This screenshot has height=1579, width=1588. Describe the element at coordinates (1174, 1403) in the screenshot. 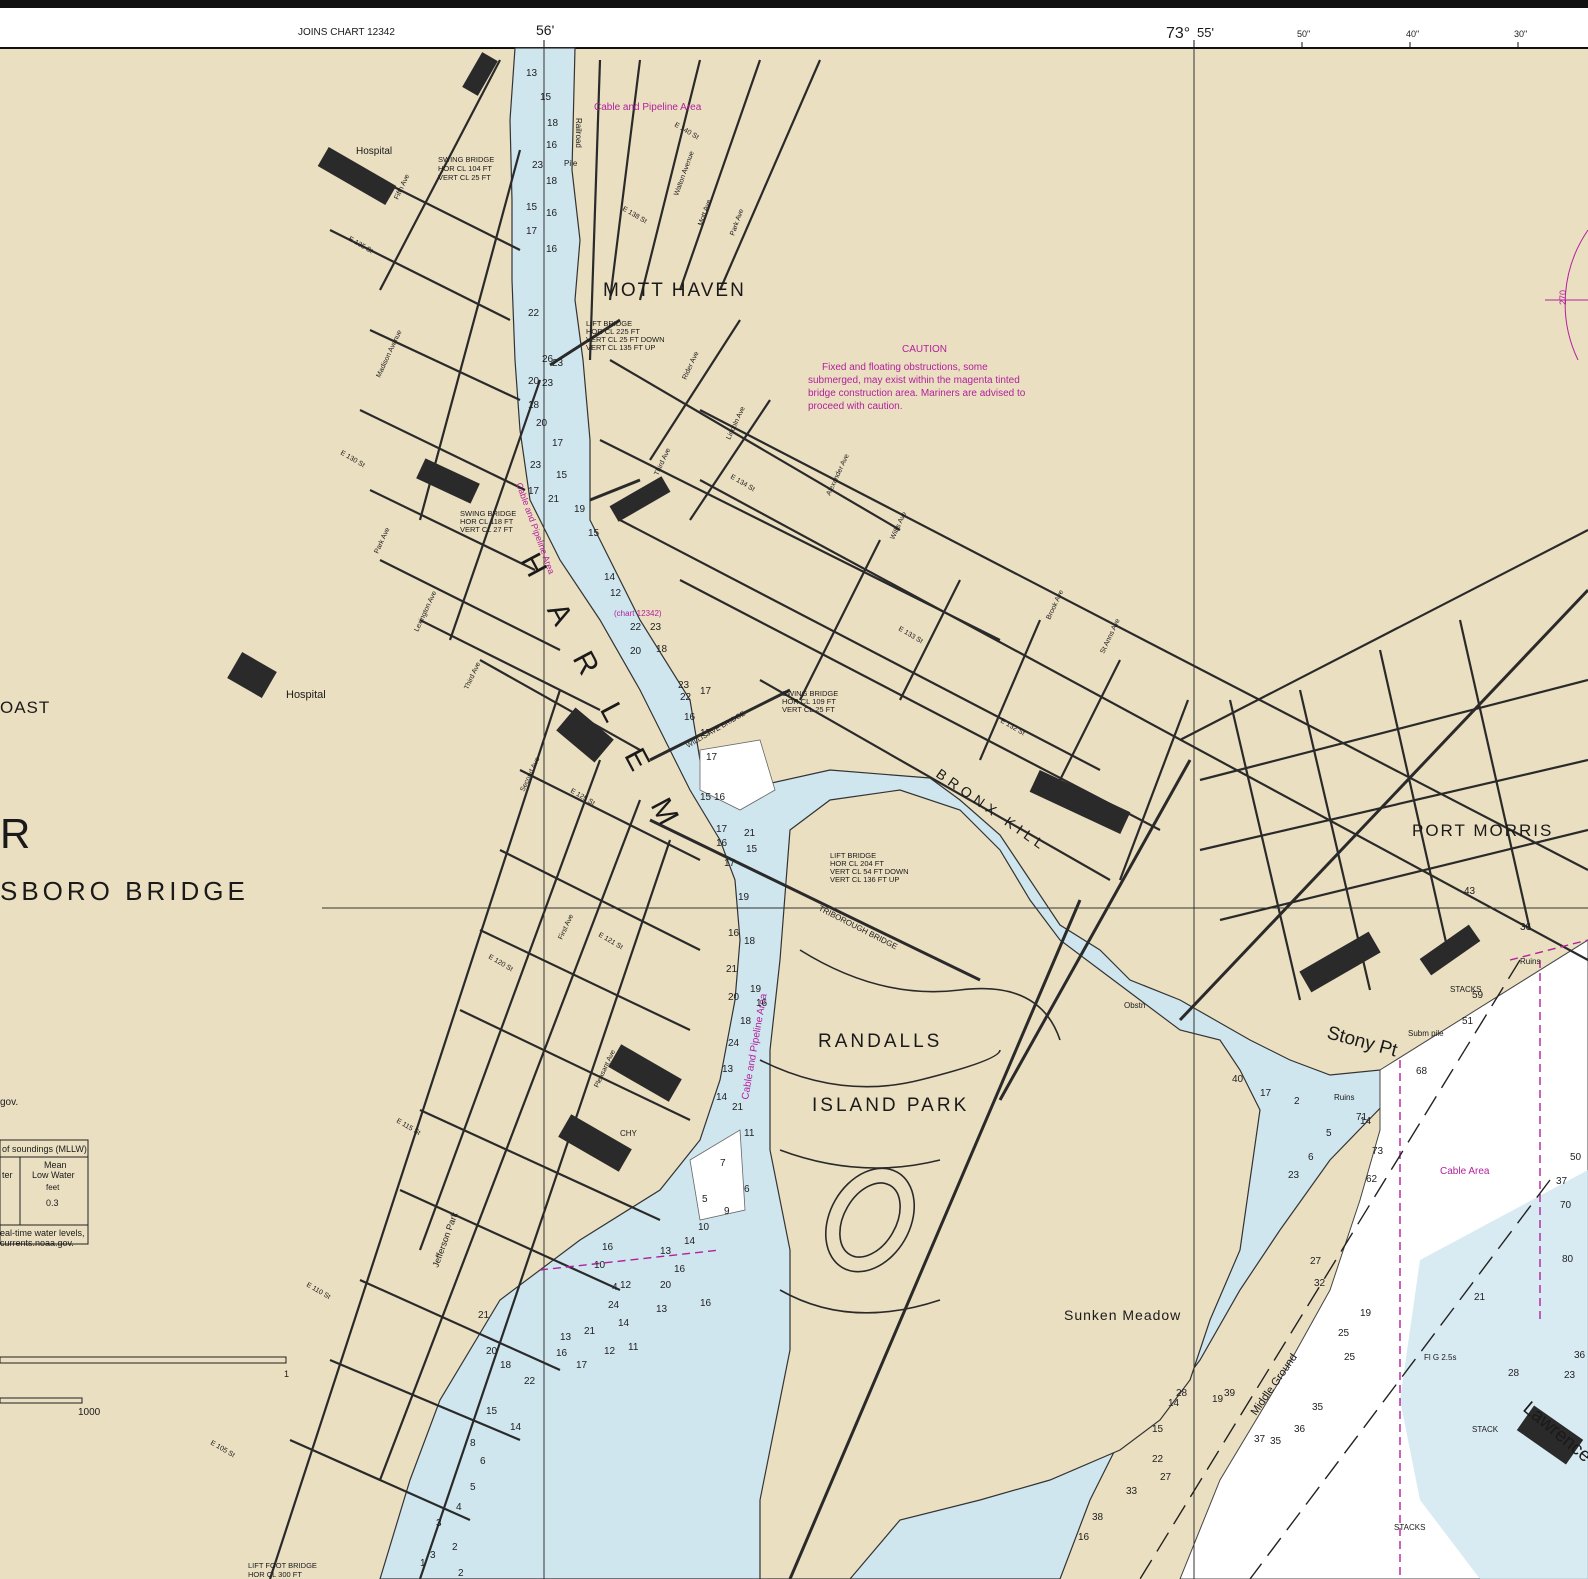

I see `depth-sounding: 14` at that location.